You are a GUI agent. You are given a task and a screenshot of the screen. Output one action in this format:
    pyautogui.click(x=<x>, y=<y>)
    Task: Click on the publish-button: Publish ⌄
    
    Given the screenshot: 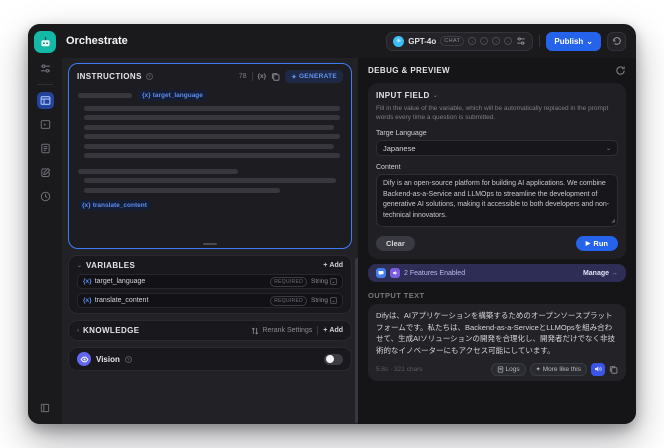 What is the action you would take?
    pyautogui.click(x=573, y=41)
    